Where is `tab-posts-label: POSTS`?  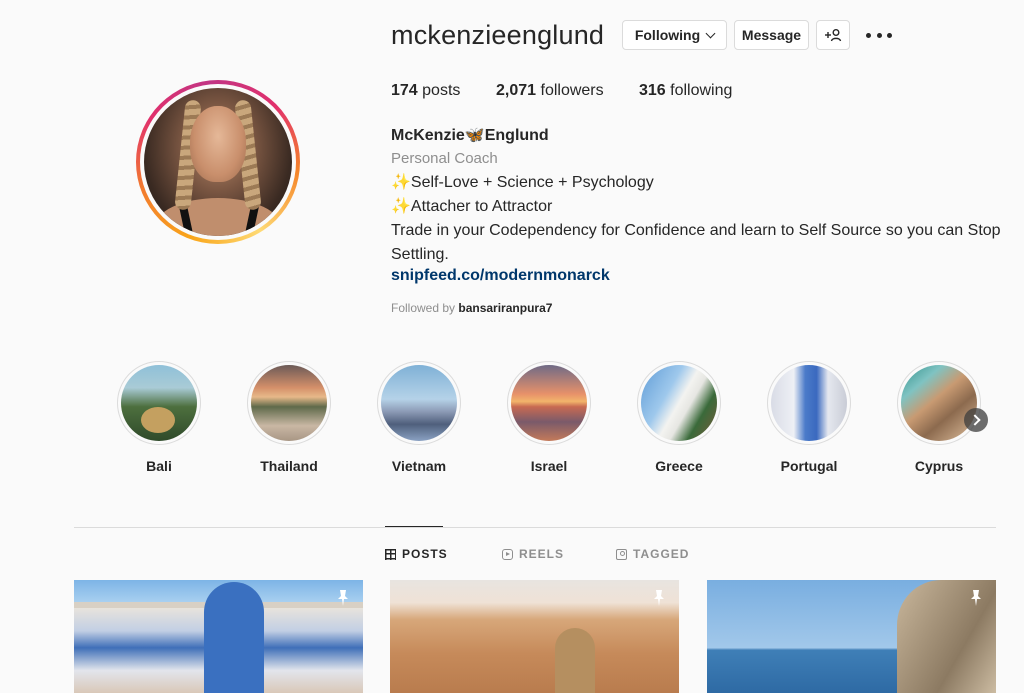 tab-posts-label: POSTS is located at coordinates (425, 554).